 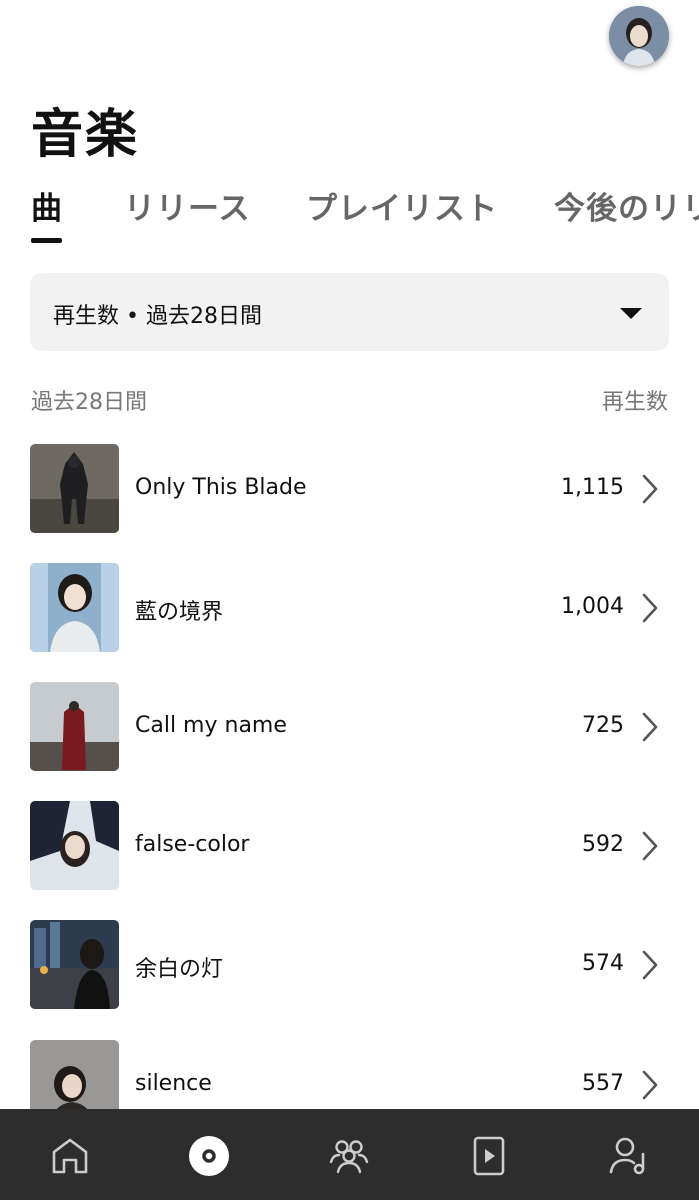 What do you see at coordinates (626, 205) in the screenshot?
I see `tab-upcoming-releases: 今後のリリ` at bounding box center [626, 205].